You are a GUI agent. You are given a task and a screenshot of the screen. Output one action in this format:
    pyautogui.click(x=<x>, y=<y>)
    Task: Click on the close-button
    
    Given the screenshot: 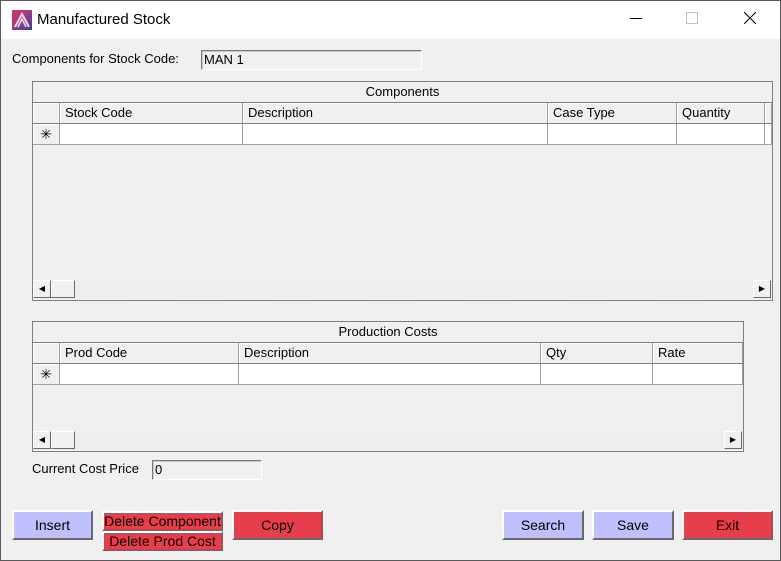 What is the action you would take?
    pyautogui.click(x=750, y=20)
    